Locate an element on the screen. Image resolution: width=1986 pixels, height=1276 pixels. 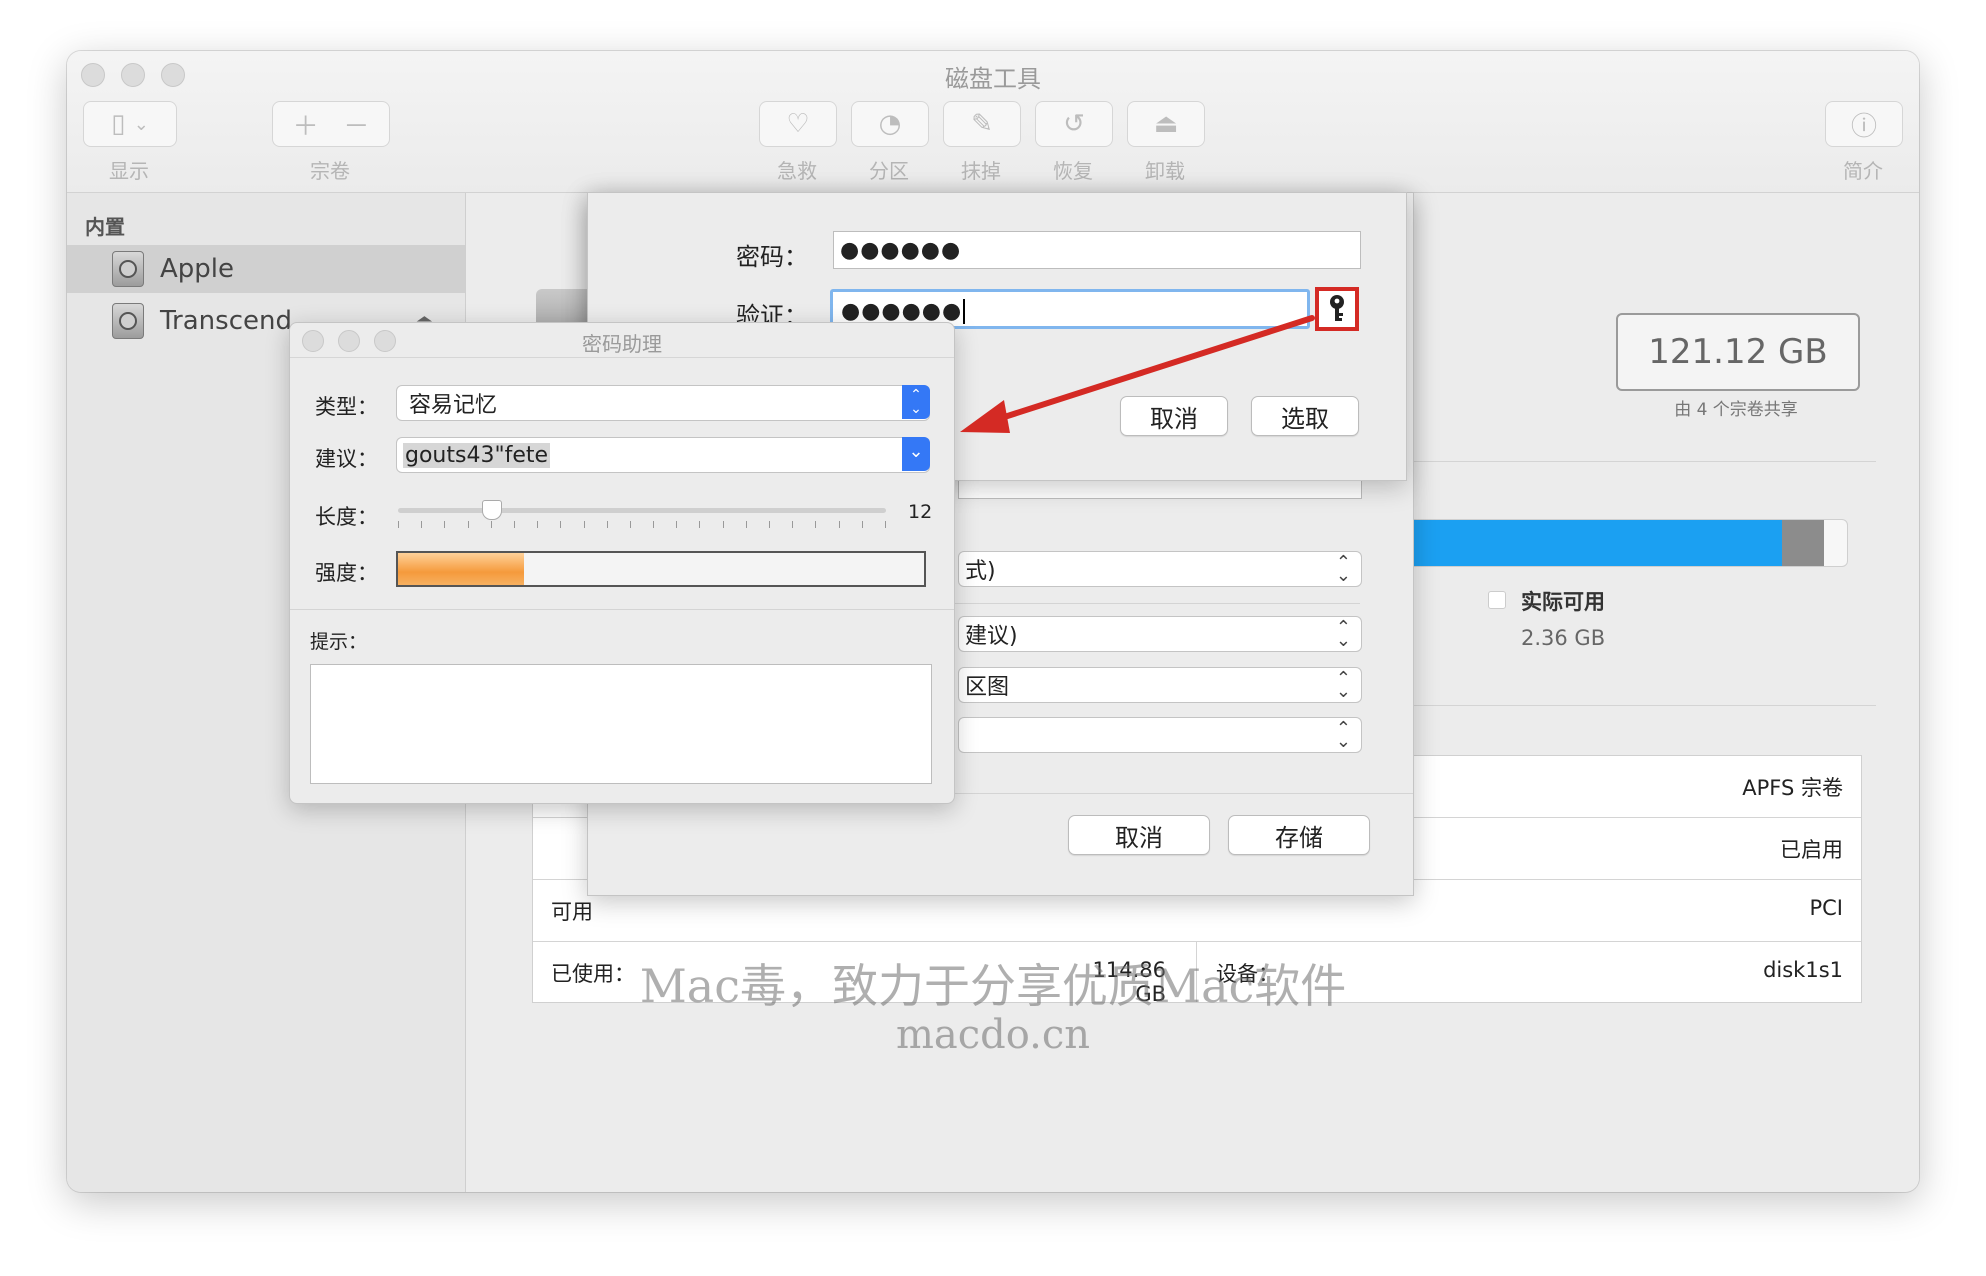
watermark-line1: Mac毒，致力于分享优质Mac软件 is located at coordinates (993, 986).